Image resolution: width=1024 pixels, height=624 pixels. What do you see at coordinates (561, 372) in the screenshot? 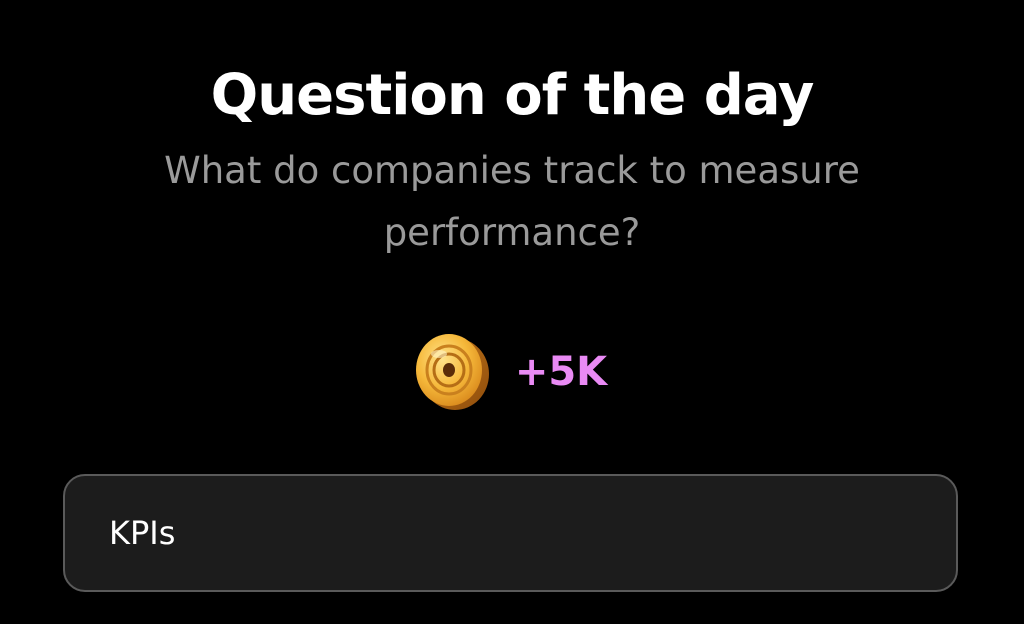
I see `reward-amount: +5K` at bounding box center [561, 372].